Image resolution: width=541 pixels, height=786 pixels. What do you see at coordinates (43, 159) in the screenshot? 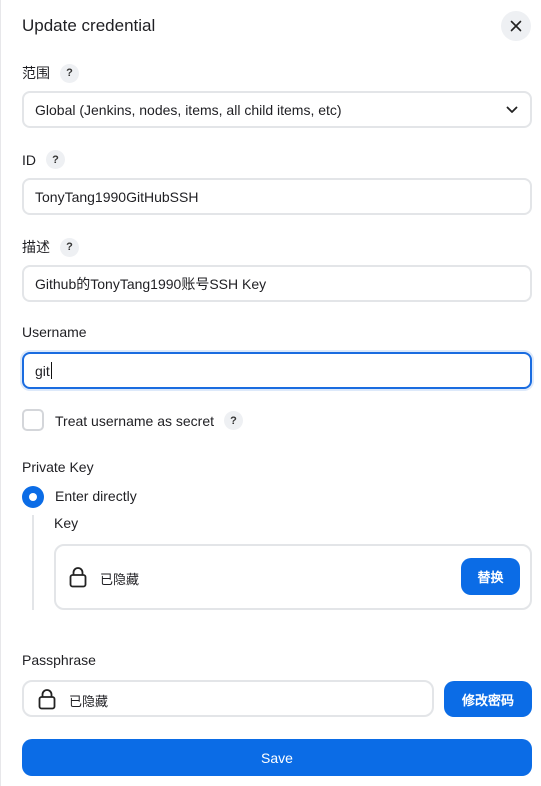
I see `id-label-row: ID ?` at bounding box center [43, 159].